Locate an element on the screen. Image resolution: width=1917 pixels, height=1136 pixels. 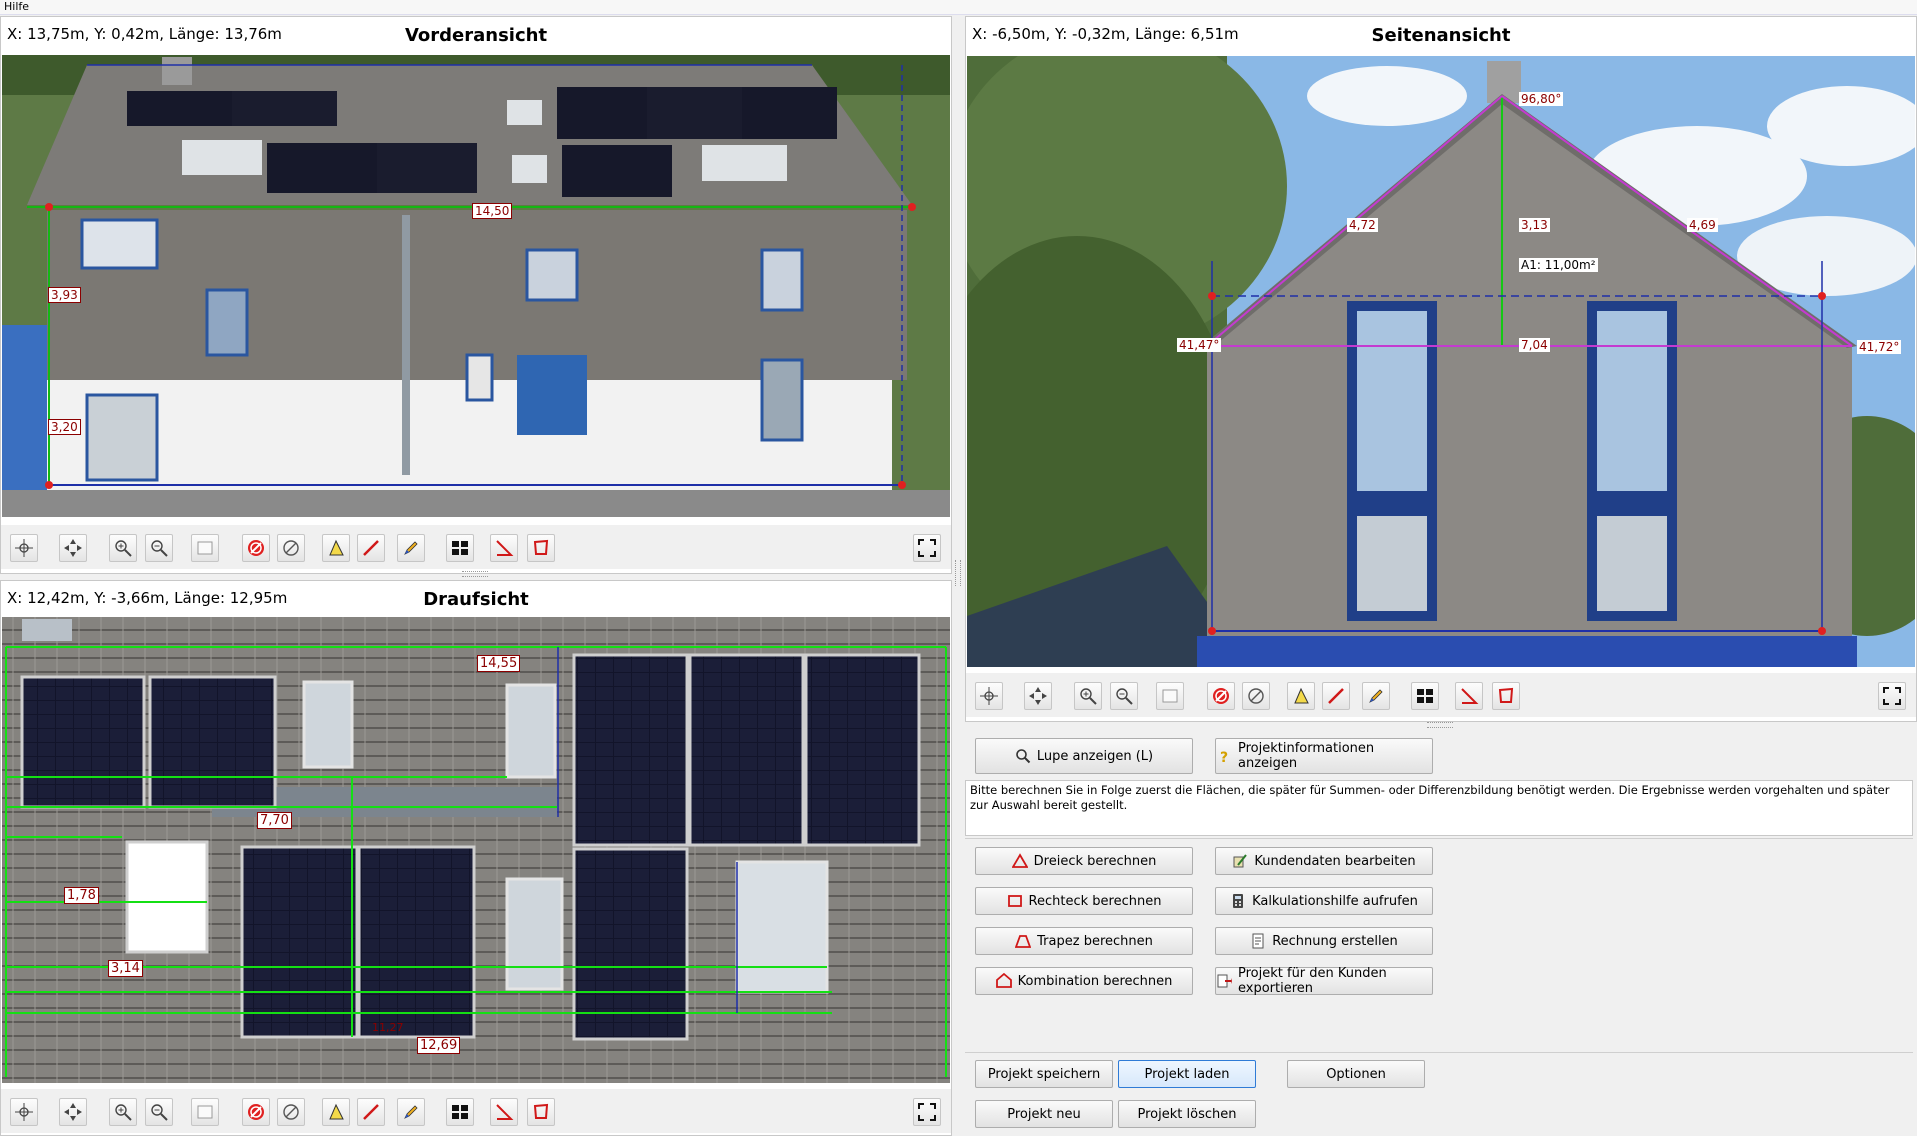
delete-project-button: Projekt löschen is located at coordinates (1187, 1114).